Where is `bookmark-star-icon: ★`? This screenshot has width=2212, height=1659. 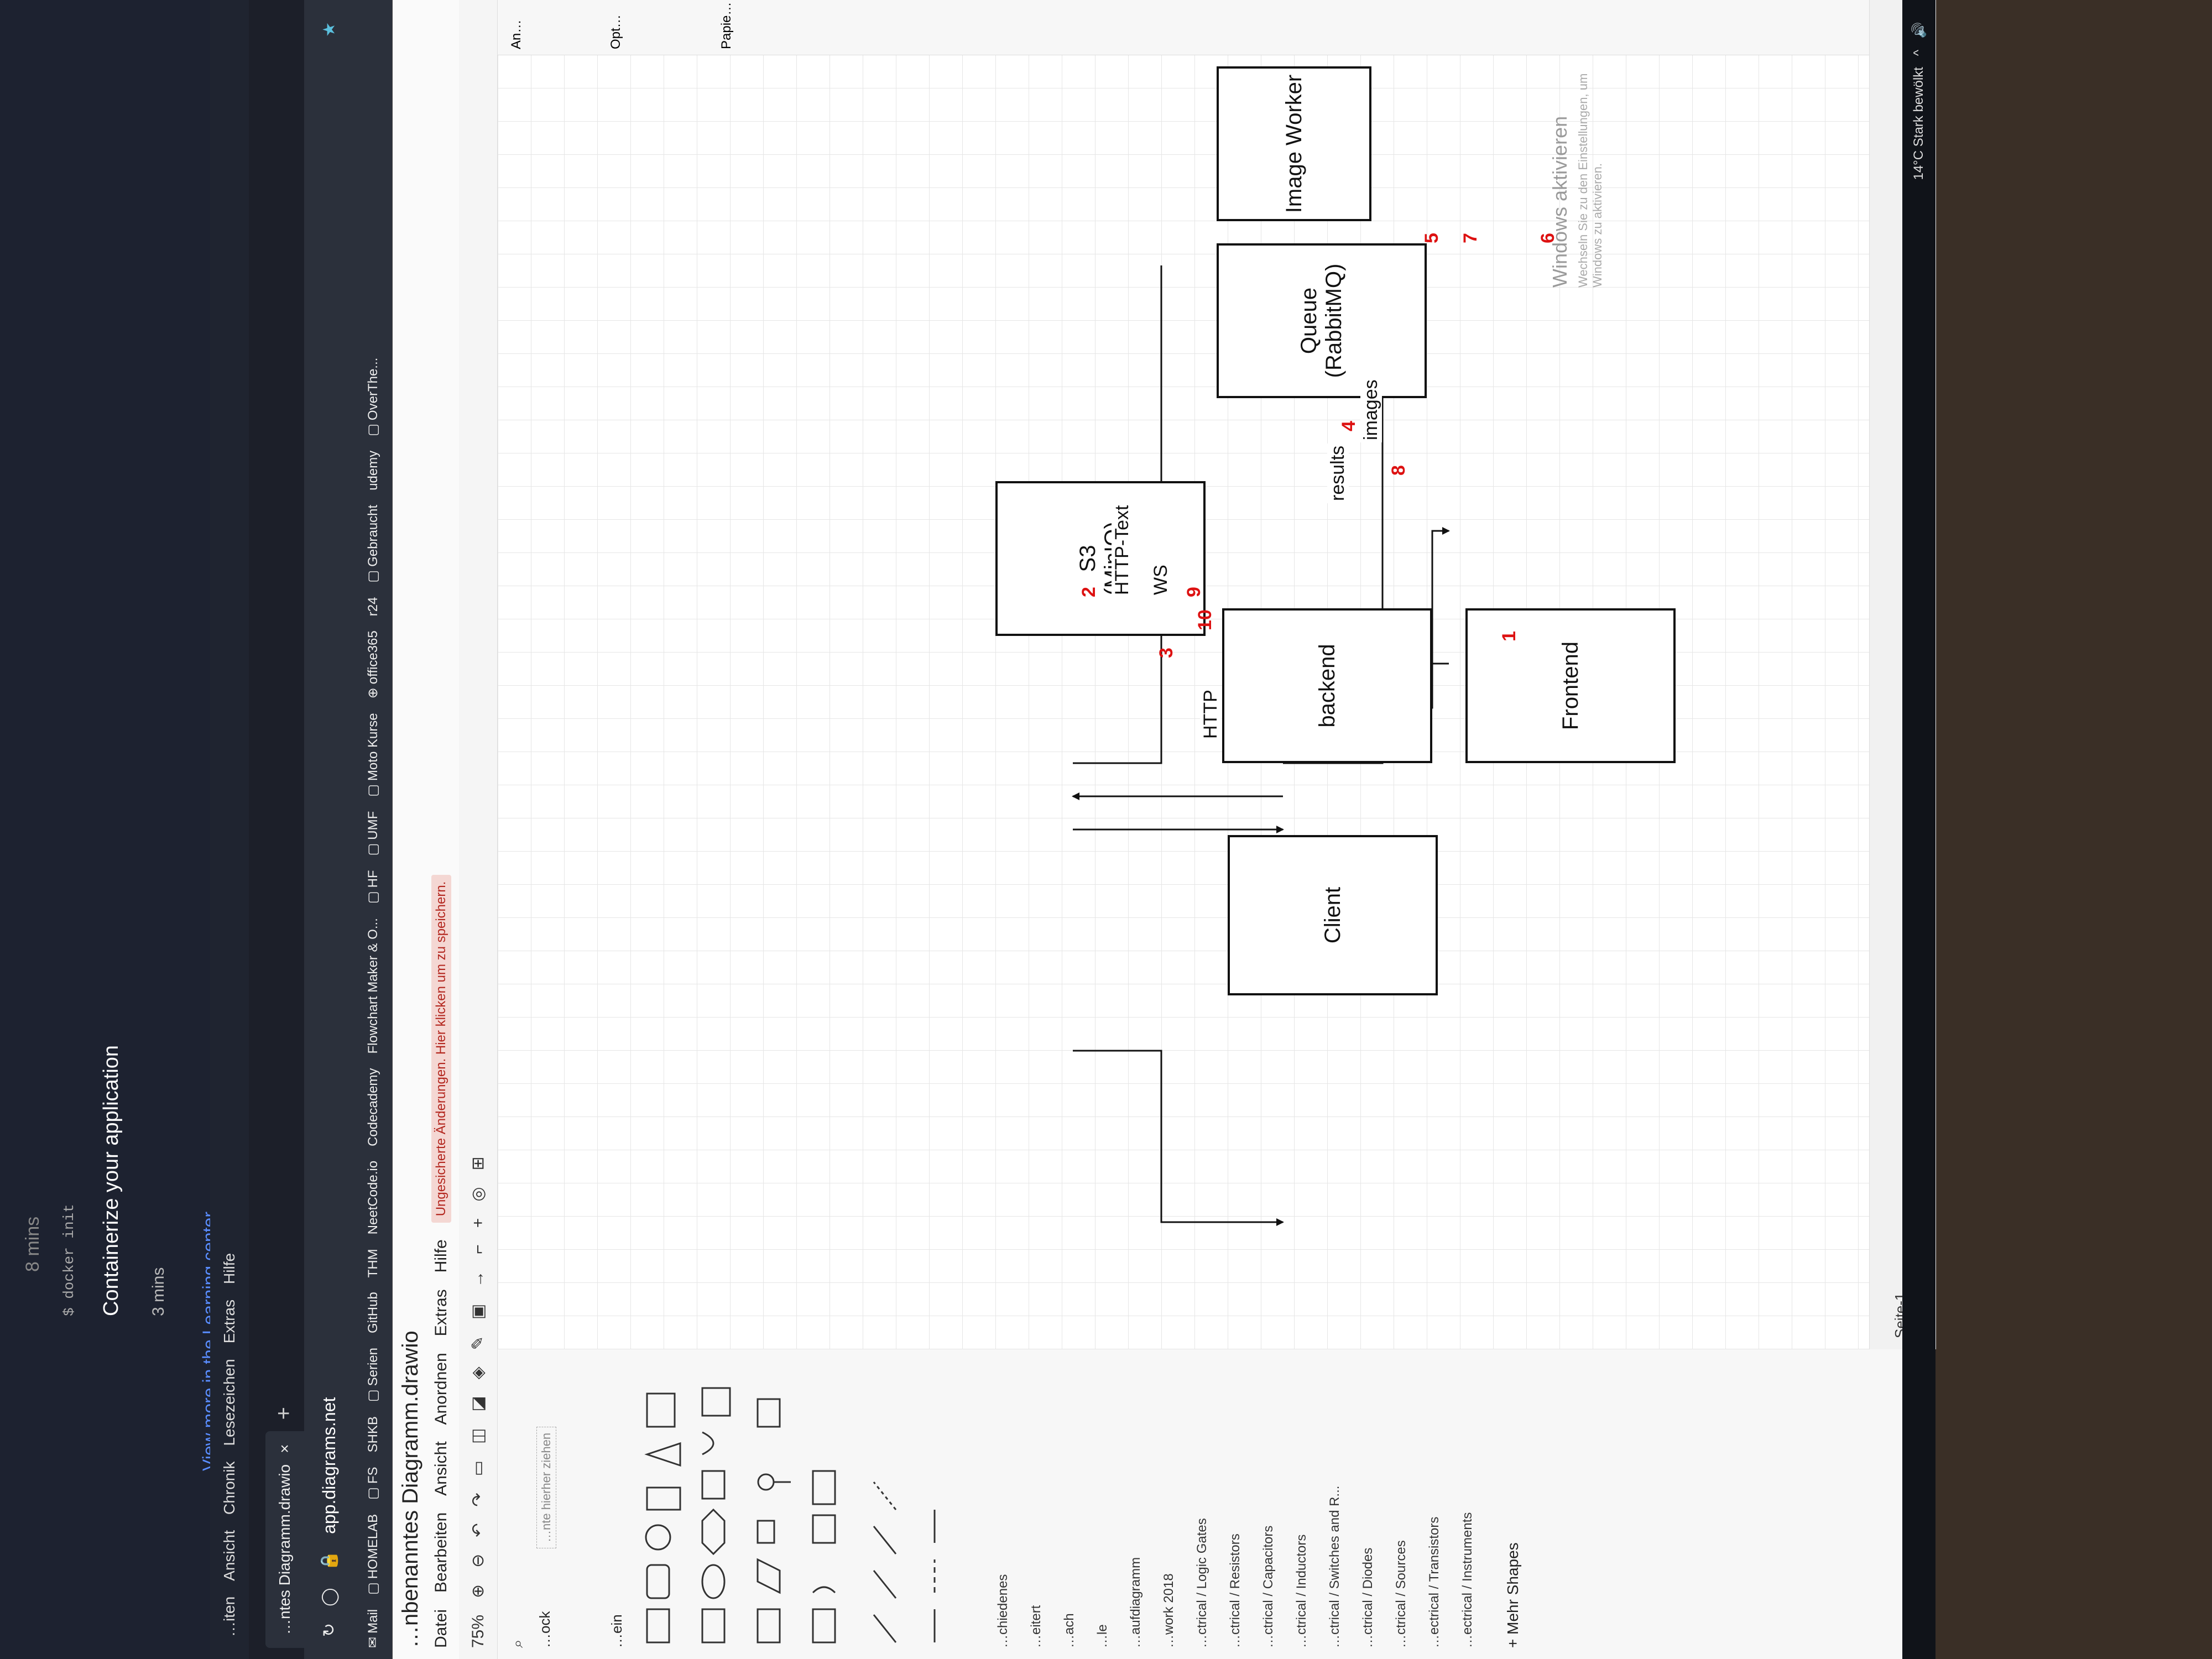 bookmark-star-icon: ★ is located at coordinates (330, 30).